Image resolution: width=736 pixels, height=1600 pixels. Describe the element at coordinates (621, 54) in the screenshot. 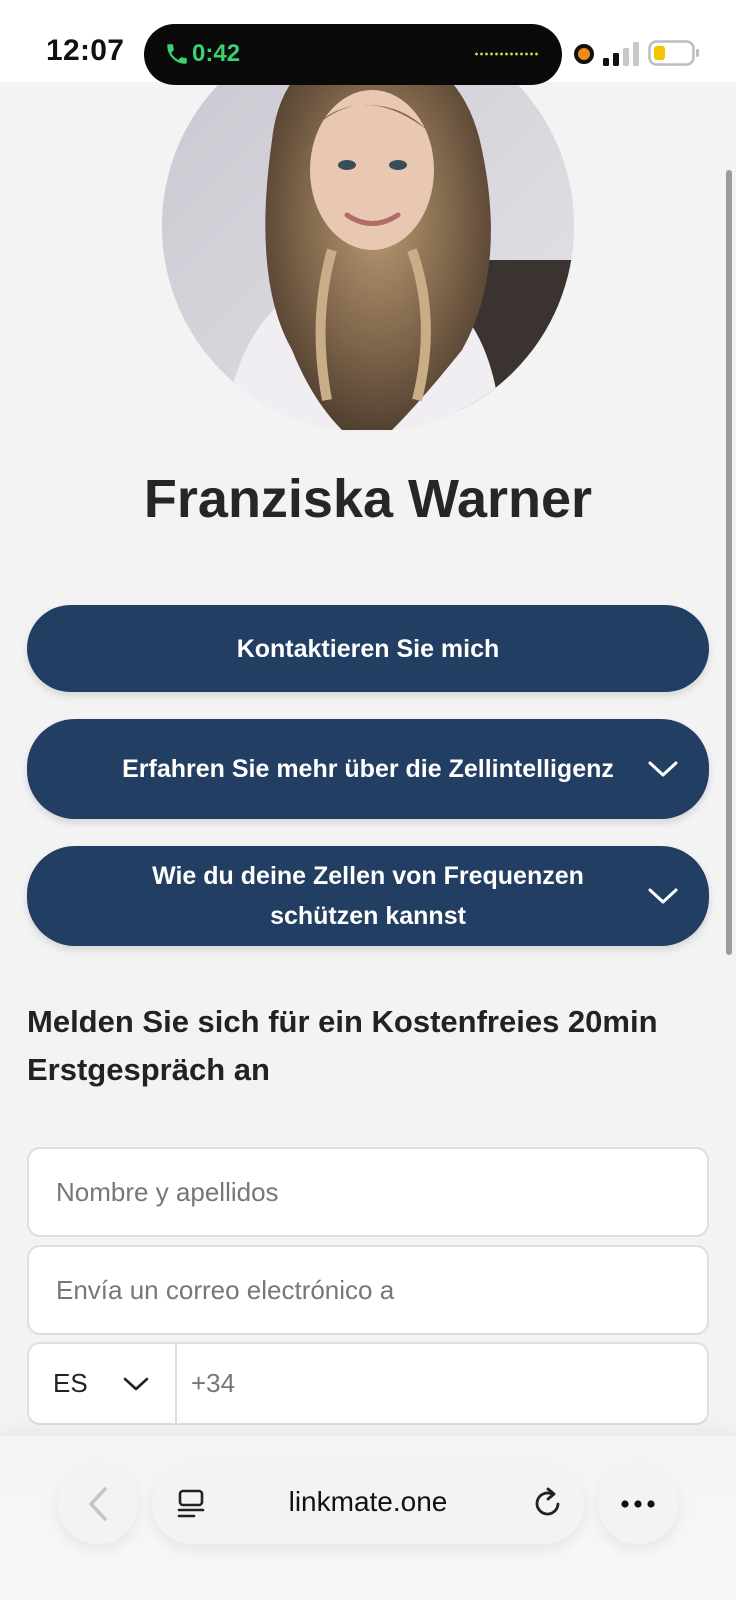

I see `signal-icon` at that location.